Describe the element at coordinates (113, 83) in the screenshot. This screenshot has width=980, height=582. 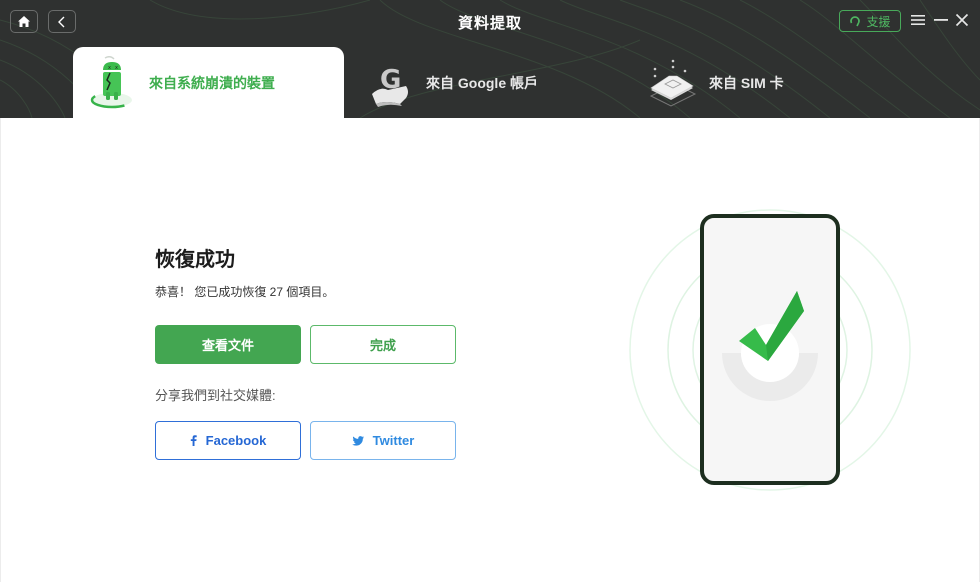
I see `broken-android-icon: x x` at that location.